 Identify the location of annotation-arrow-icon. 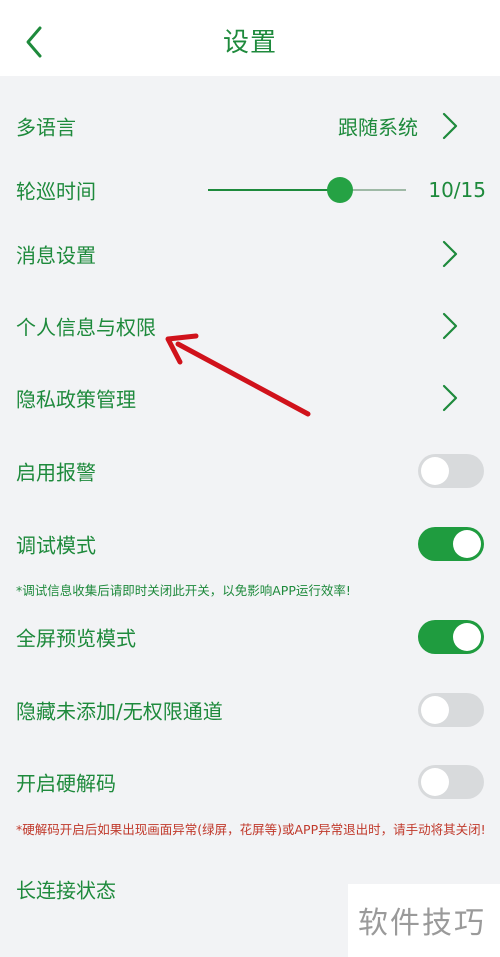
(238, 375).